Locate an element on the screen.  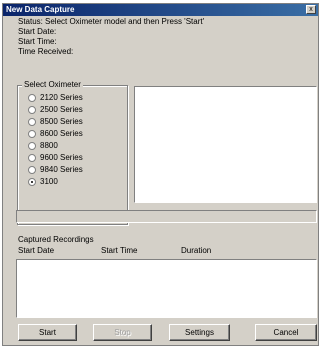
radio-label: 9600 Series is located at coordinates (61, 157).